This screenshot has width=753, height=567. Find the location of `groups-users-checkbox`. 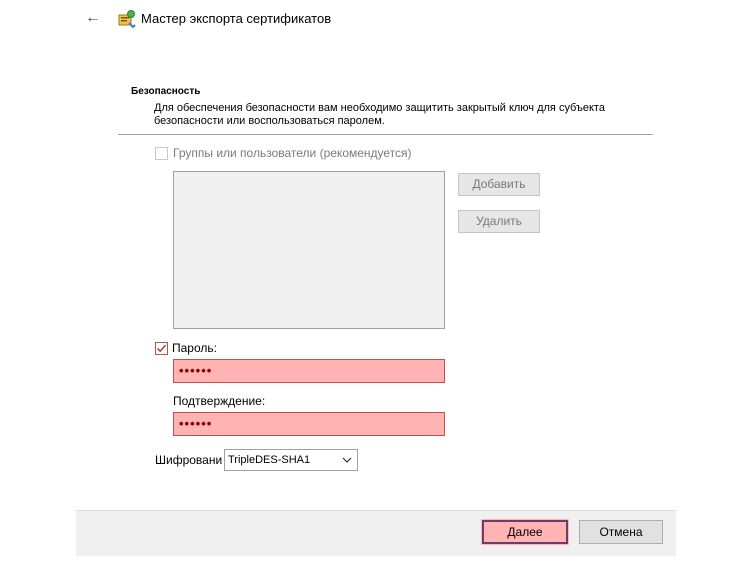

groups-users-checkbox is located at coordinates (161, 153).